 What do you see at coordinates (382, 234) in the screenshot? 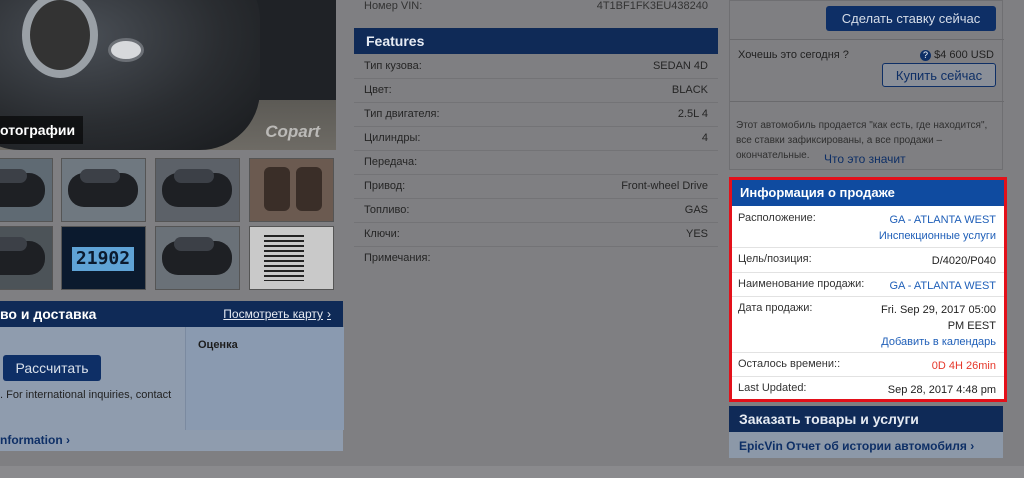
I see `feature-label: Ключи:` at bounding box center [382, 234].